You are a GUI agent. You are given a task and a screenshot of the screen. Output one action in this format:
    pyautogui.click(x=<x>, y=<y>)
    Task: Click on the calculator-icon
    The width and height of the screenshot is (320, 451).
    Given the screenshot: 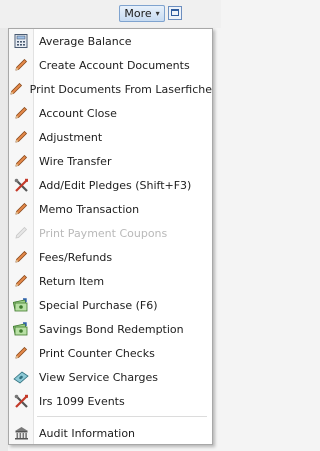 What is the action you would take?
    pyautogui.click(x=21, y=41)
    